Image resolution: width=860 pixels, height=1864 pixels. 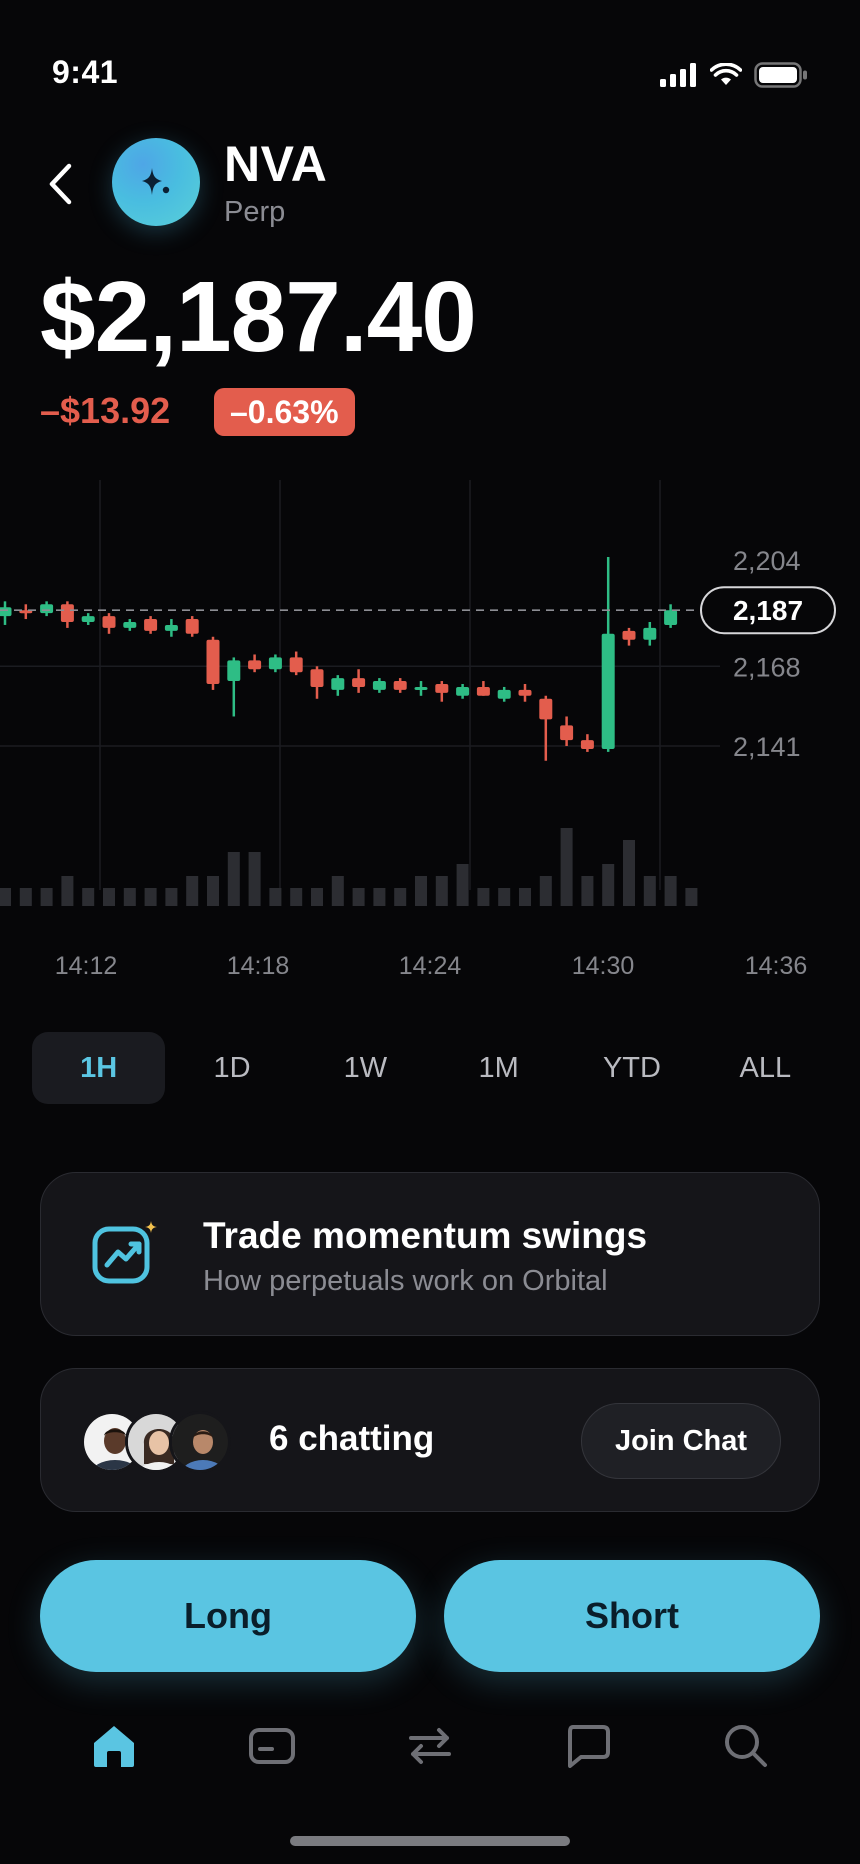 I want to click on status-bar: 9:41, so click(x=430, y=55).